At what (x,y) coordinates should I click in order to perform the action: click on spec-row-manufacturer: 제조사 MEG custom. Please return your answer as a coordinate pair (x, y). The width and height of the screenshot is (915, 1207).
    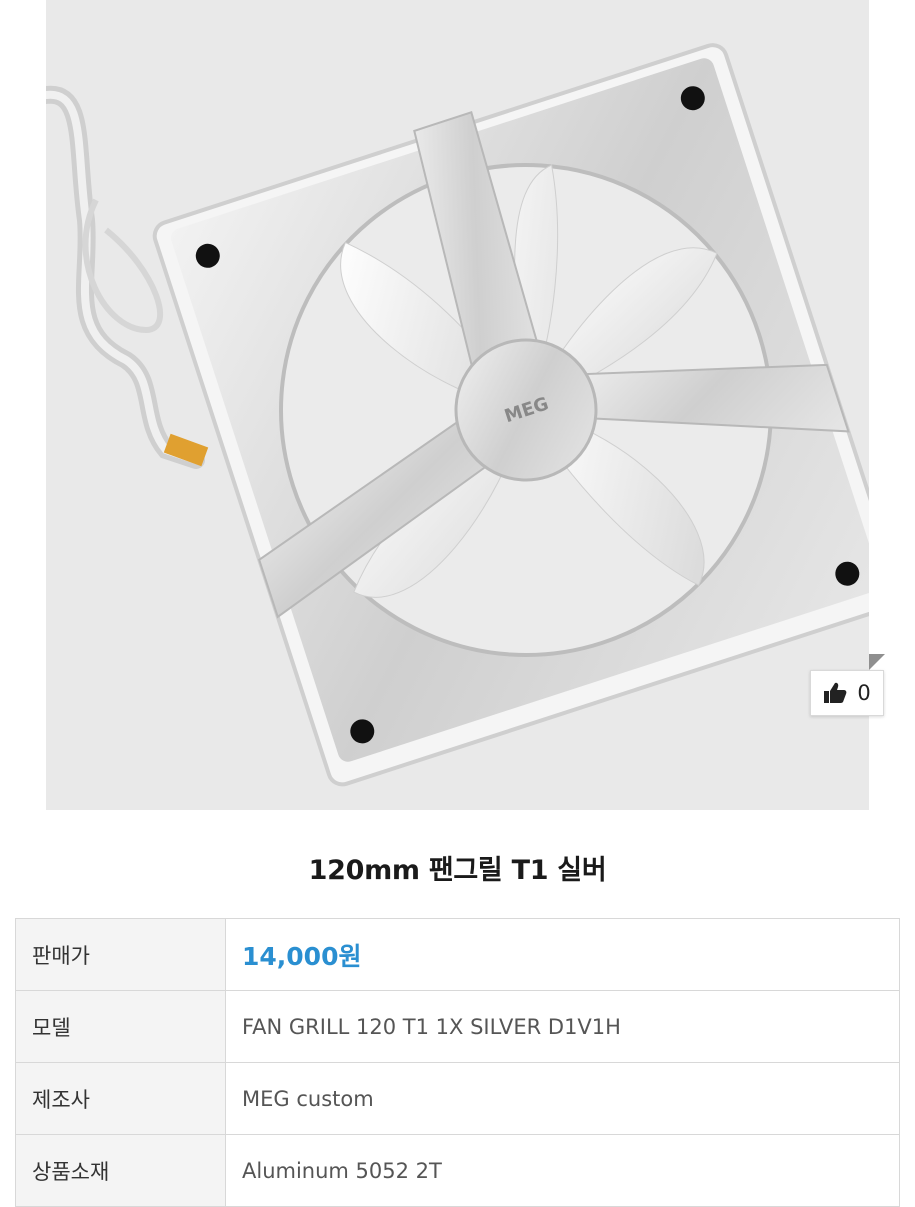
    Looking at the image, I should click on (457, 1098).